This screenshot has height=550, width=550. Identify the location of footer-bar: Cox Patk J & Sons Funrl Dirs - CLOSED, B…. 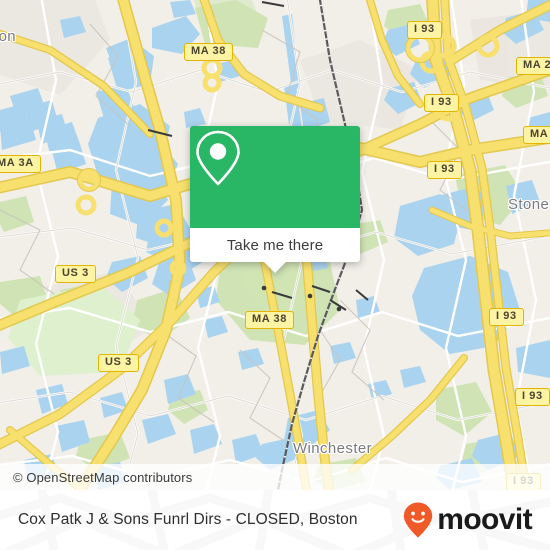
(275, 520).